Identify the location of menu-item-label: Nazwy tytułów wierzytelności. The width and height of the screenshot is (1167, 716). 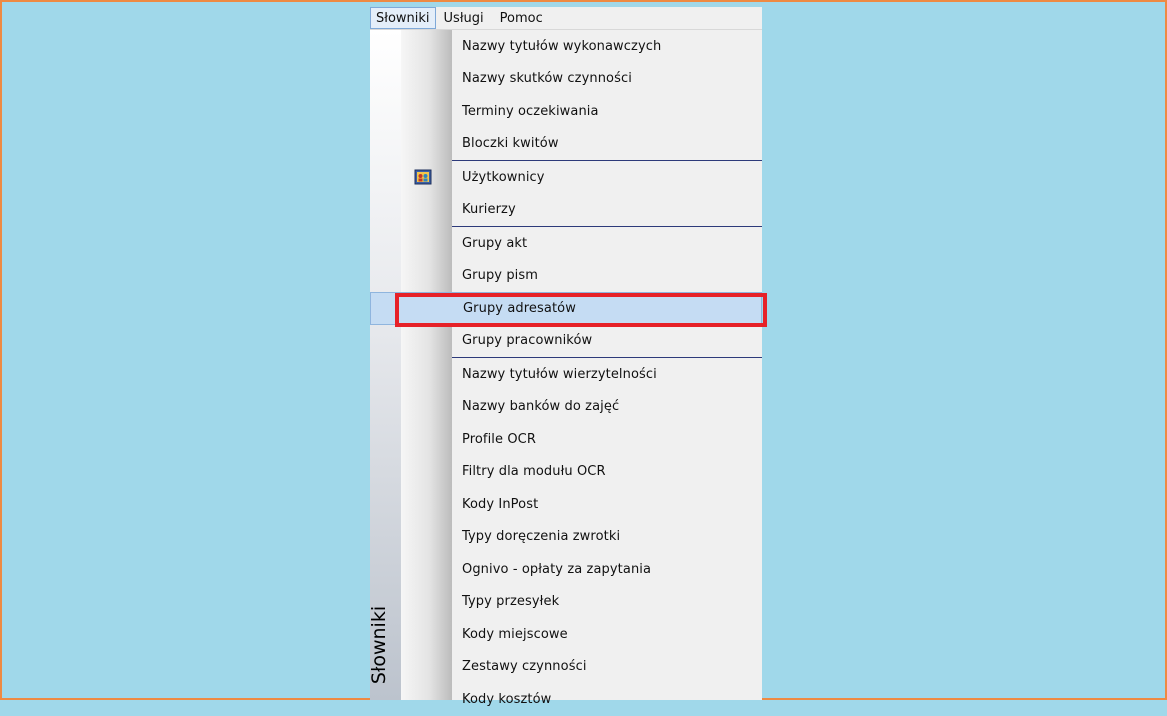
(559, 374).